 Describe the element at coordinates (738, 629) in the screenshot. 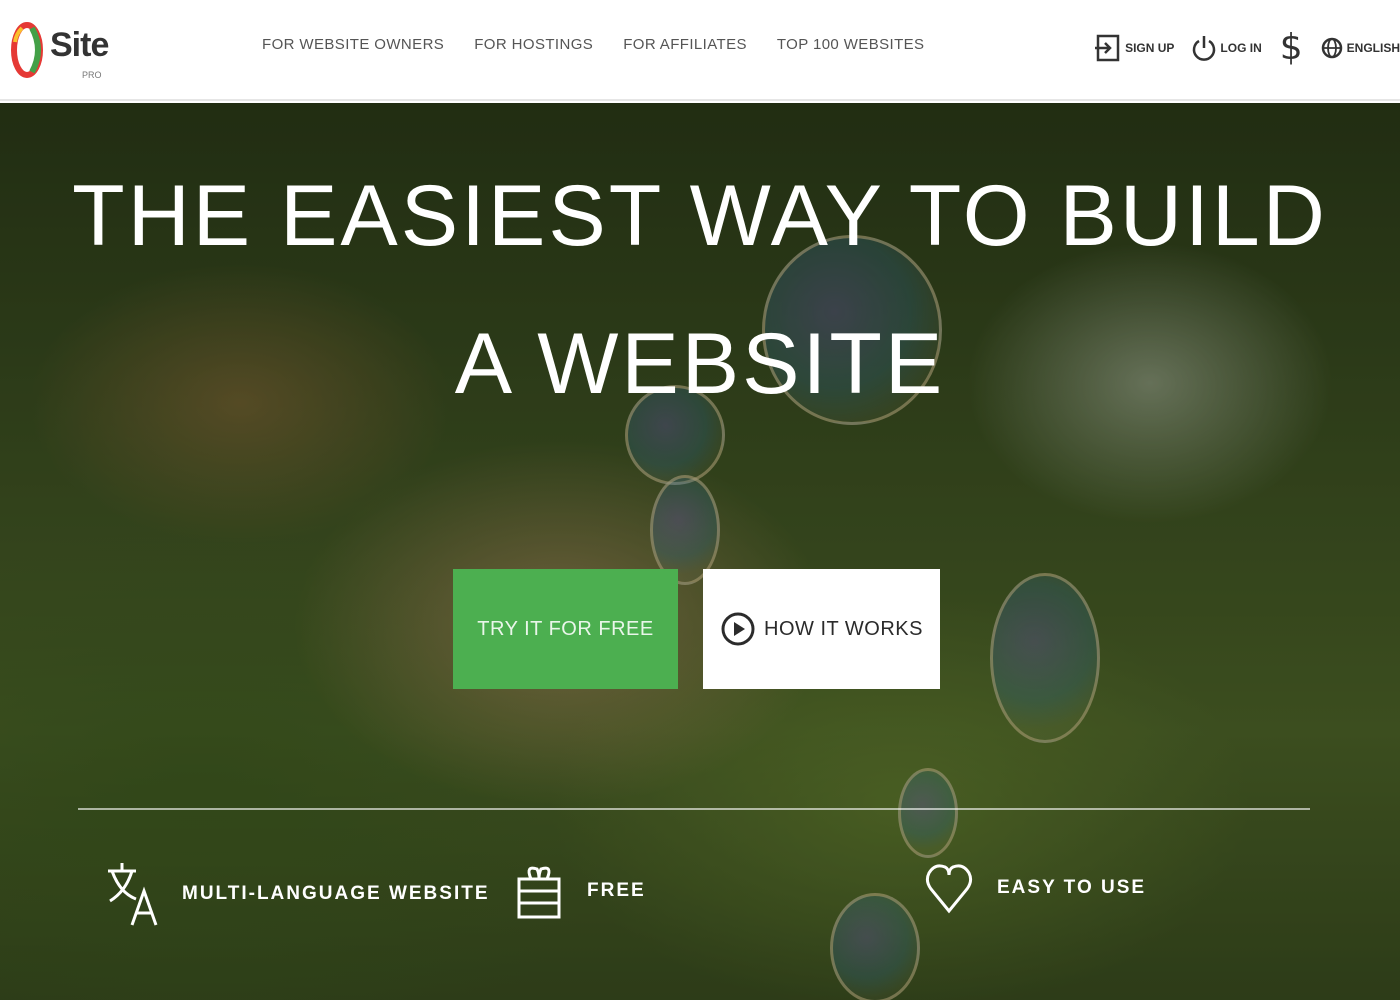

I see `play-circle-icon` at that location.